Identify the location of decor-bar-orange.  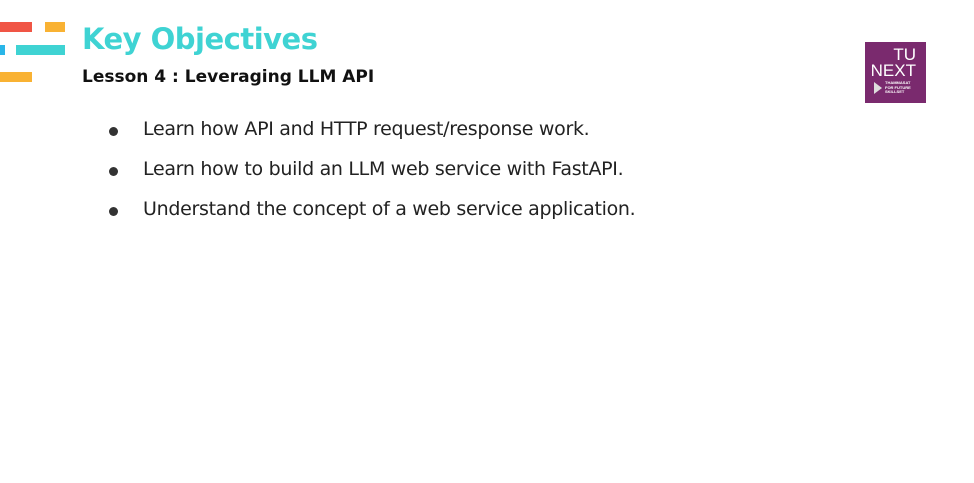
(55, 27).